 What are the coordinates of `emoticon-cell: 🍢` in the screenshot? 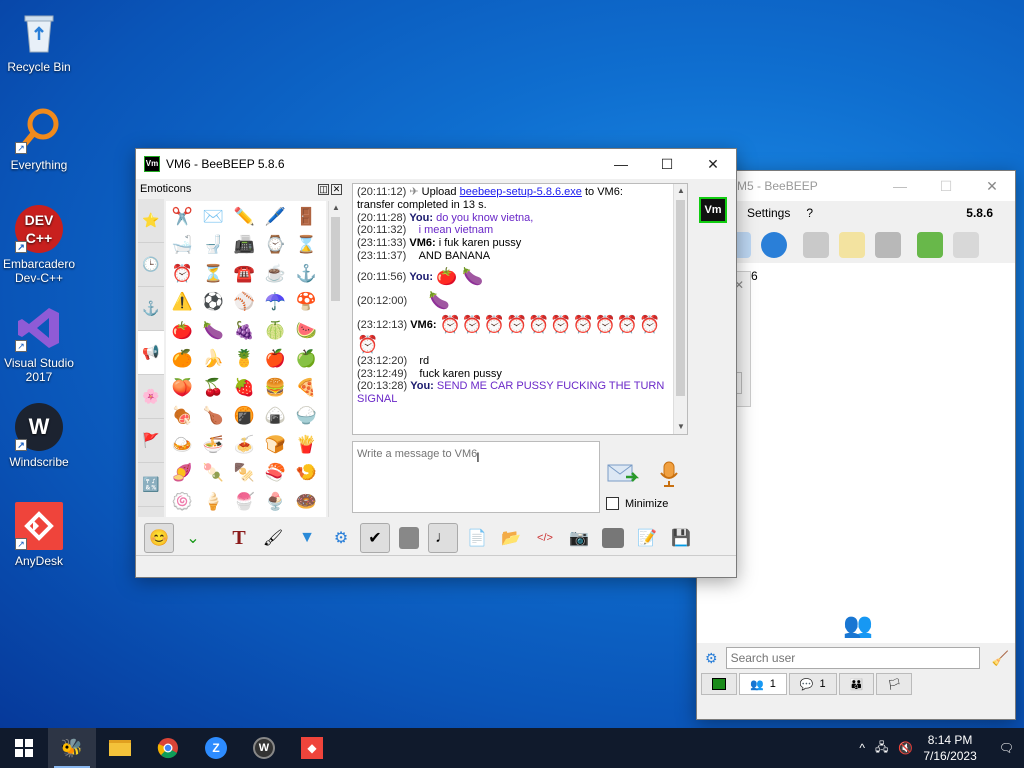 It's located at (244, 473).